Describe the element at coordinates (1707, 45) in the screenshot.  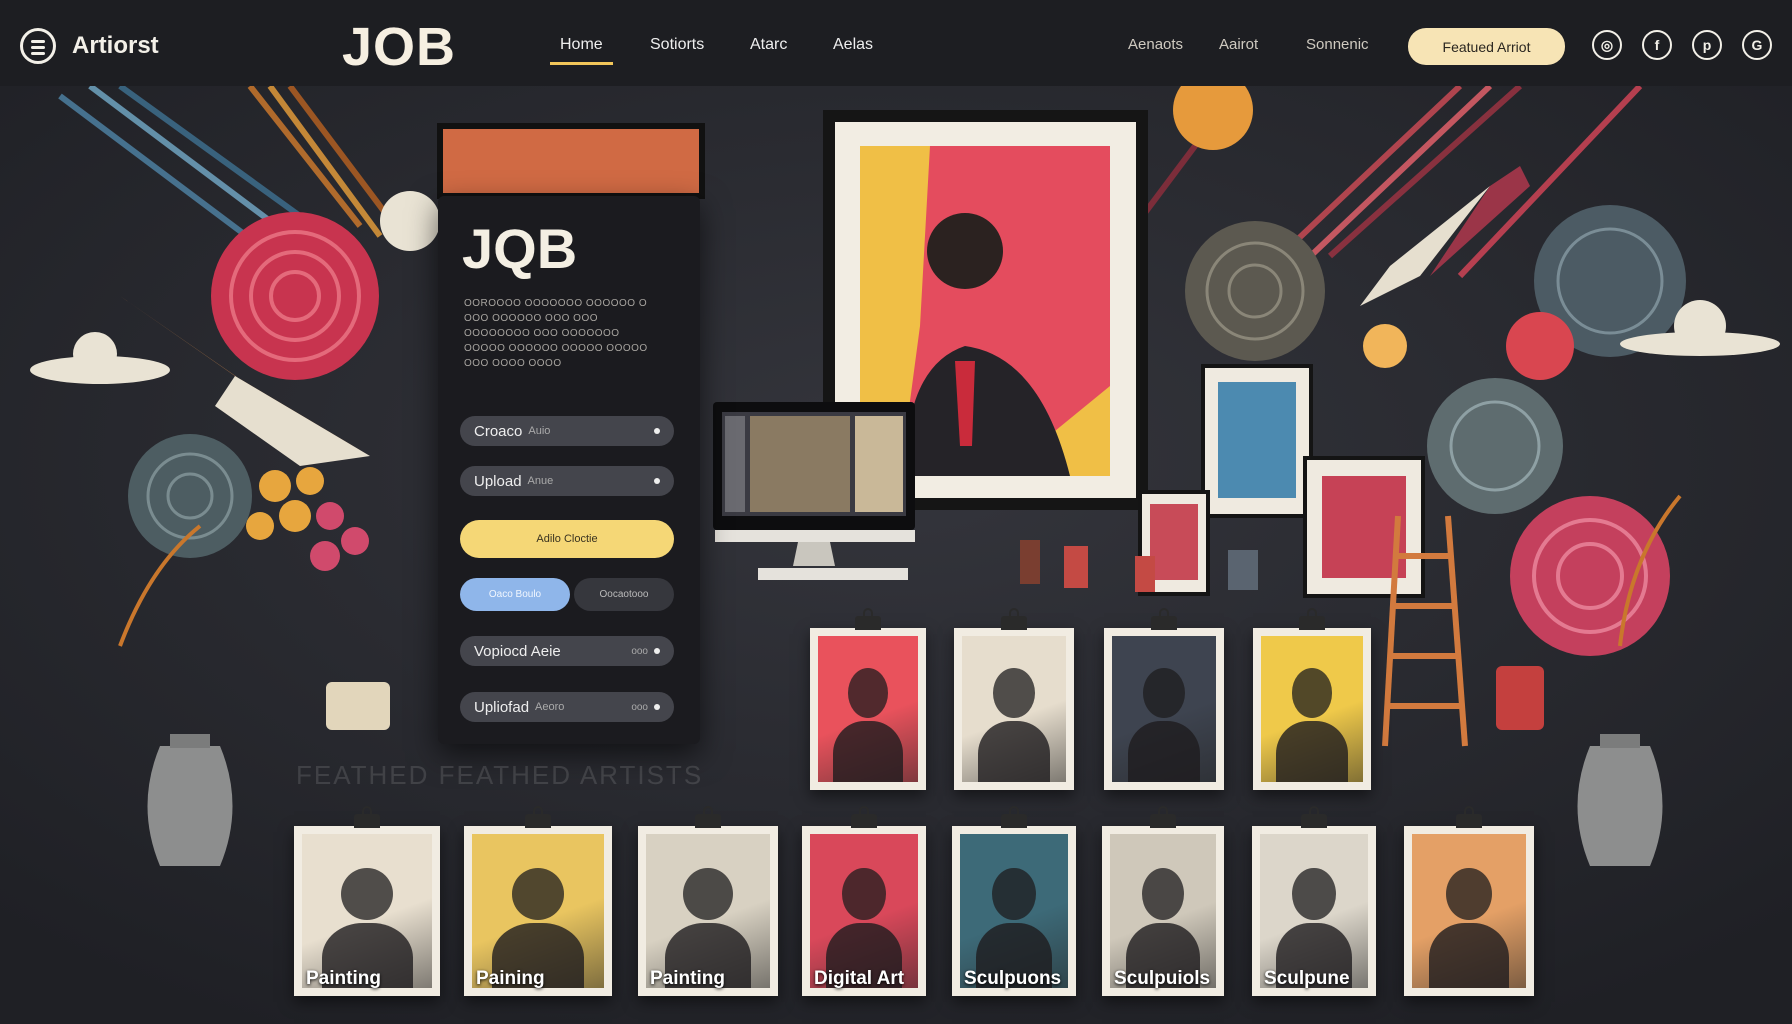
I see `pinterest-icon: p` at that location.